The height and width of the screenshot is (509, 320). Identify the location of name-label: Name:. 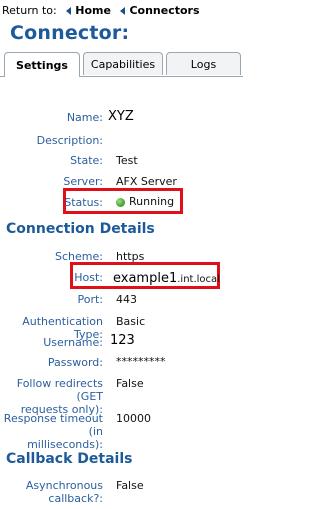
(84, 117).